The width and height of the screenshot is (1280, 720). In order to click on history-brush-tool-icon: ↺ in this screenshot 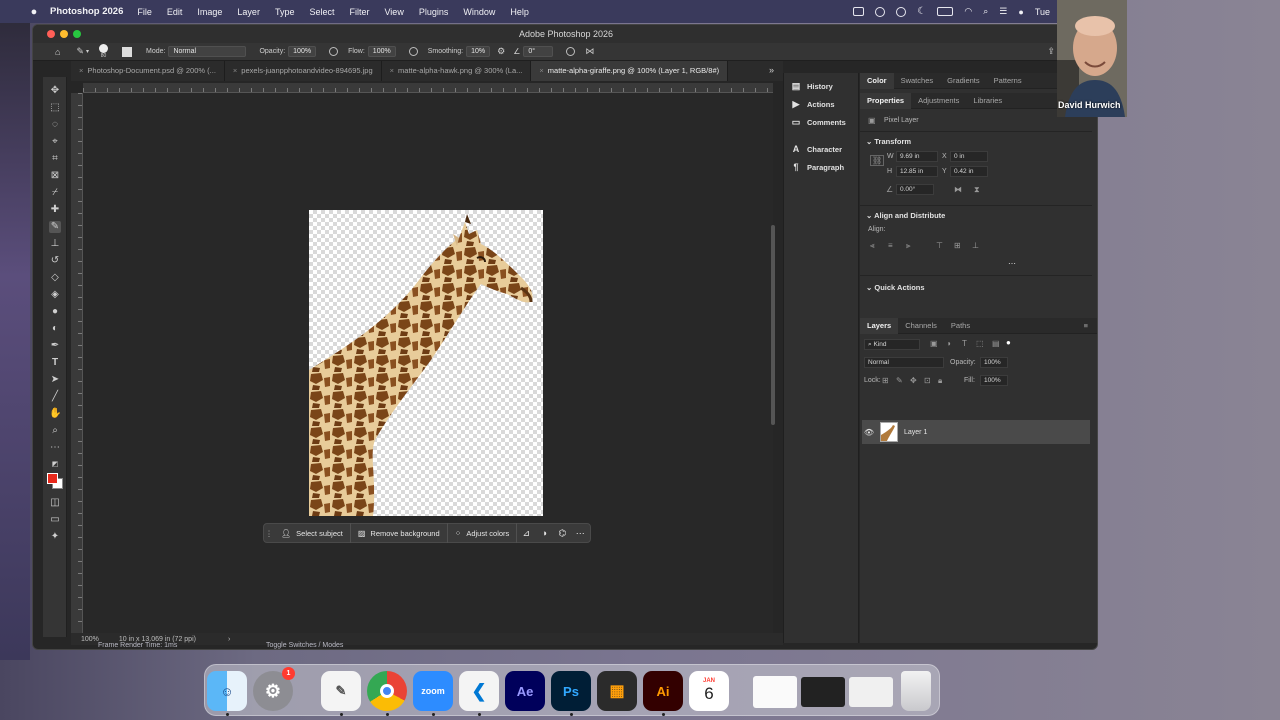, I will do `click(55, 261)`.